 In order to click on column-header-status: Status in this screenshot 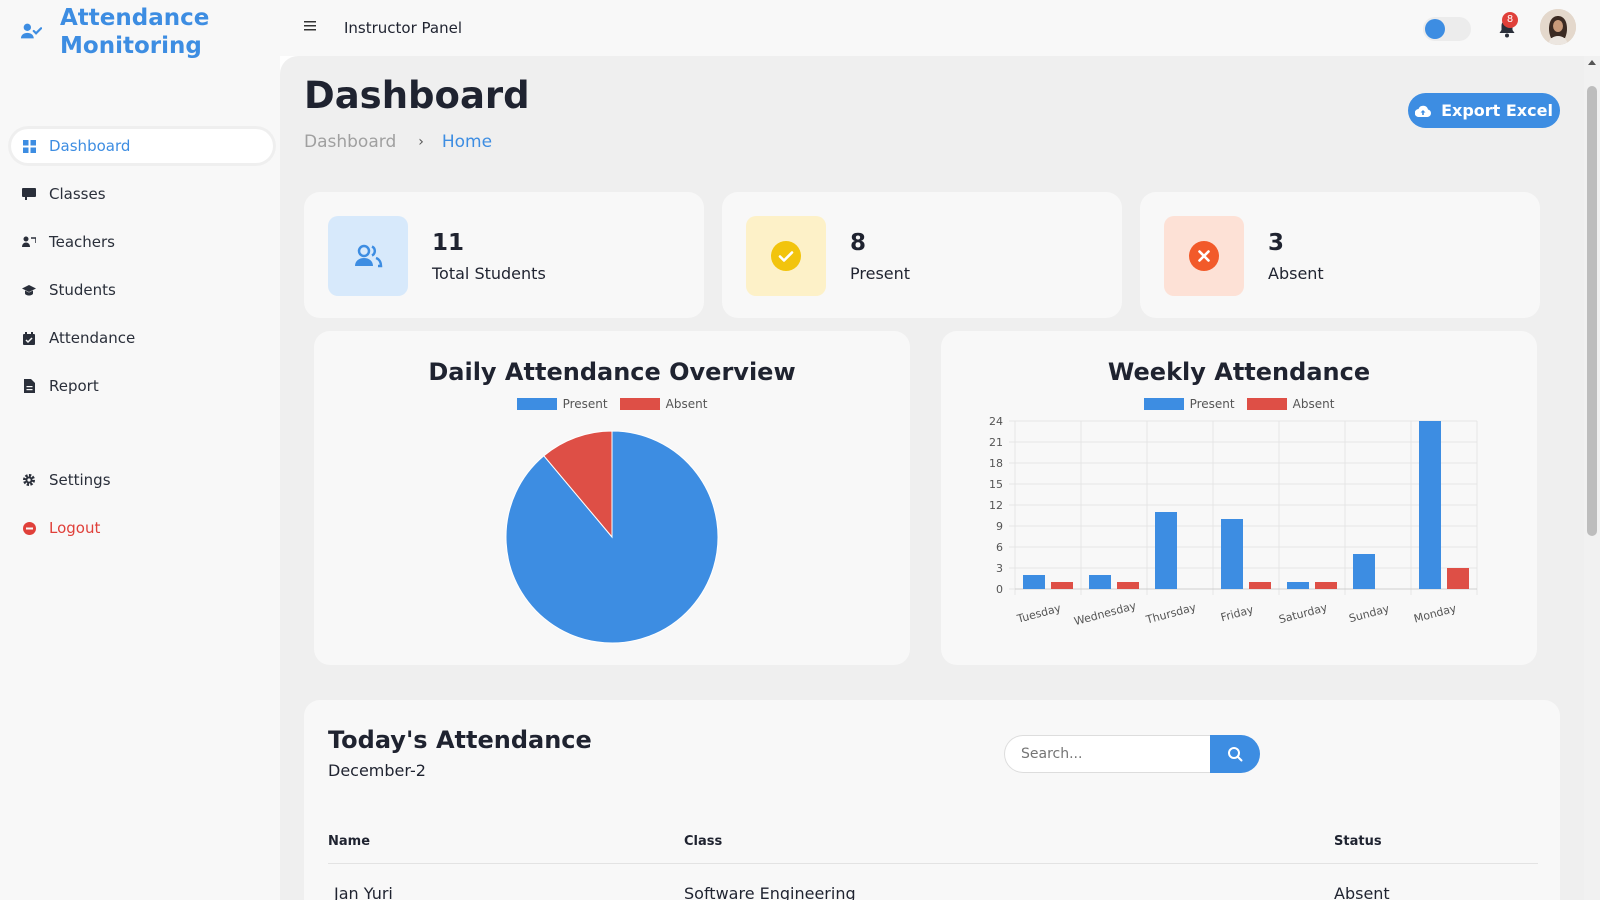, I will do `click(1358, 841)`.